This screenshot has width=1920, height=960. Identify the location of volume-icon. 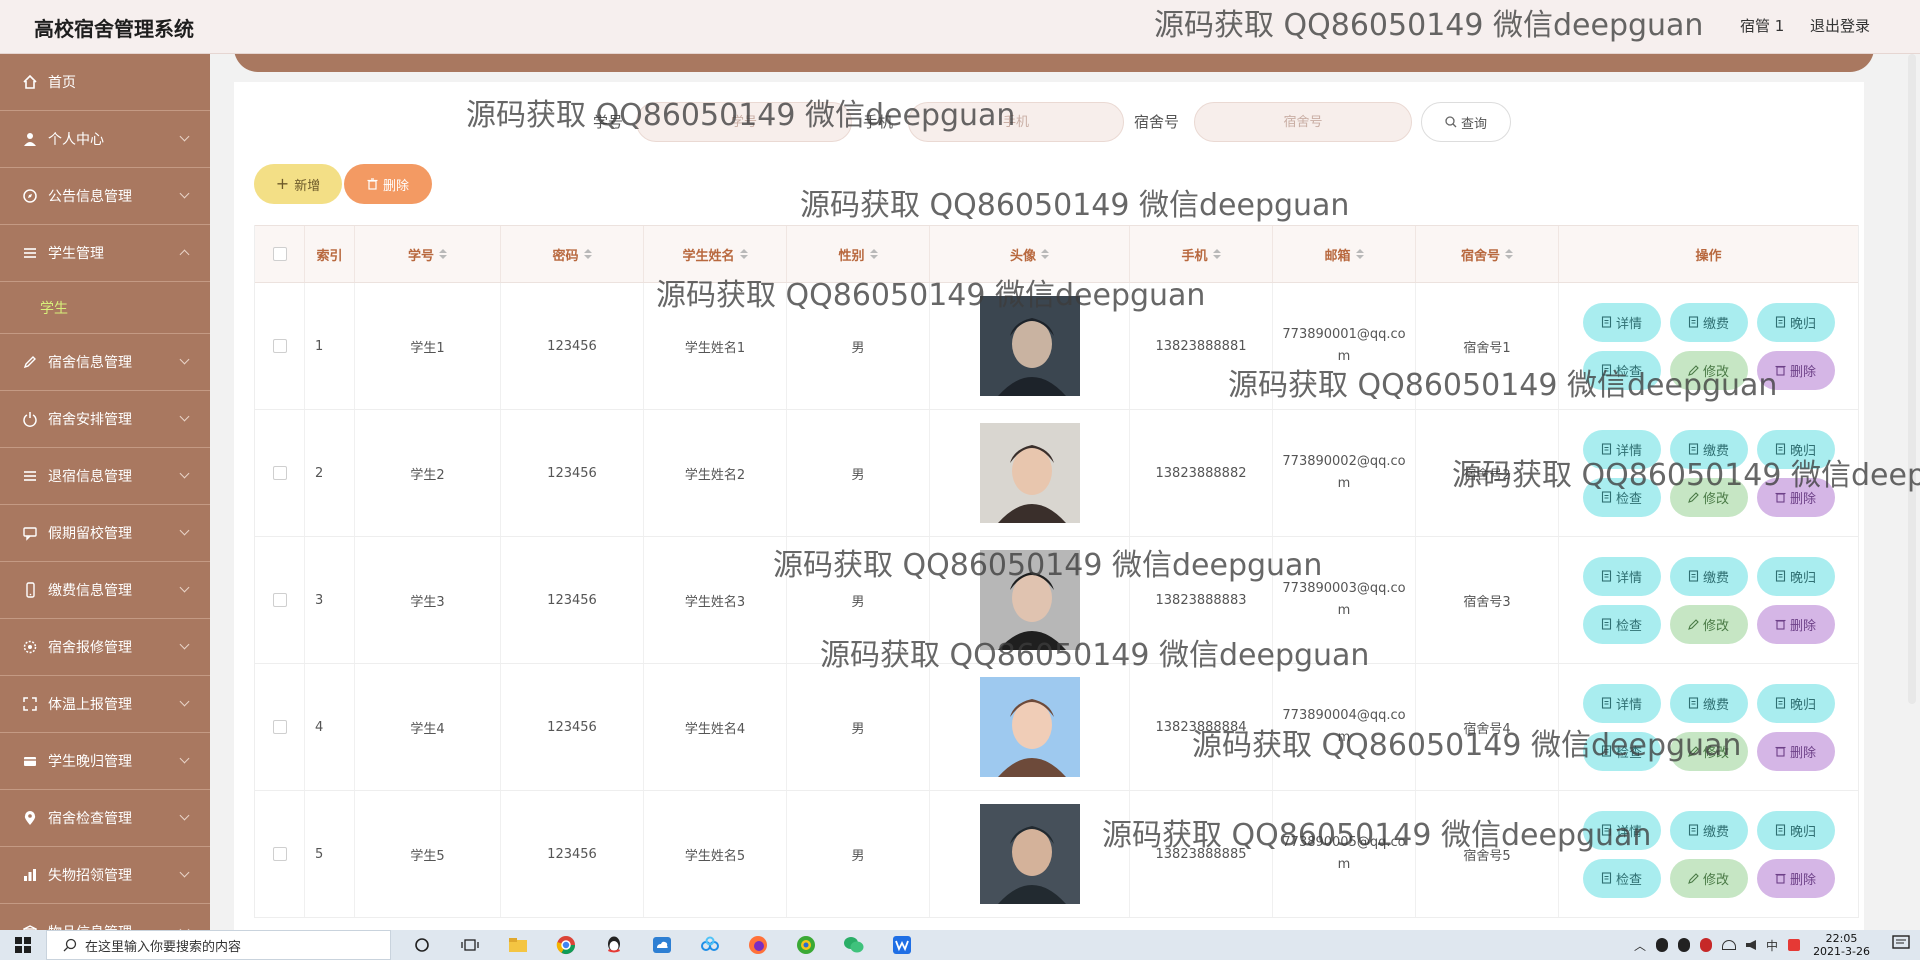
(1750, 945).